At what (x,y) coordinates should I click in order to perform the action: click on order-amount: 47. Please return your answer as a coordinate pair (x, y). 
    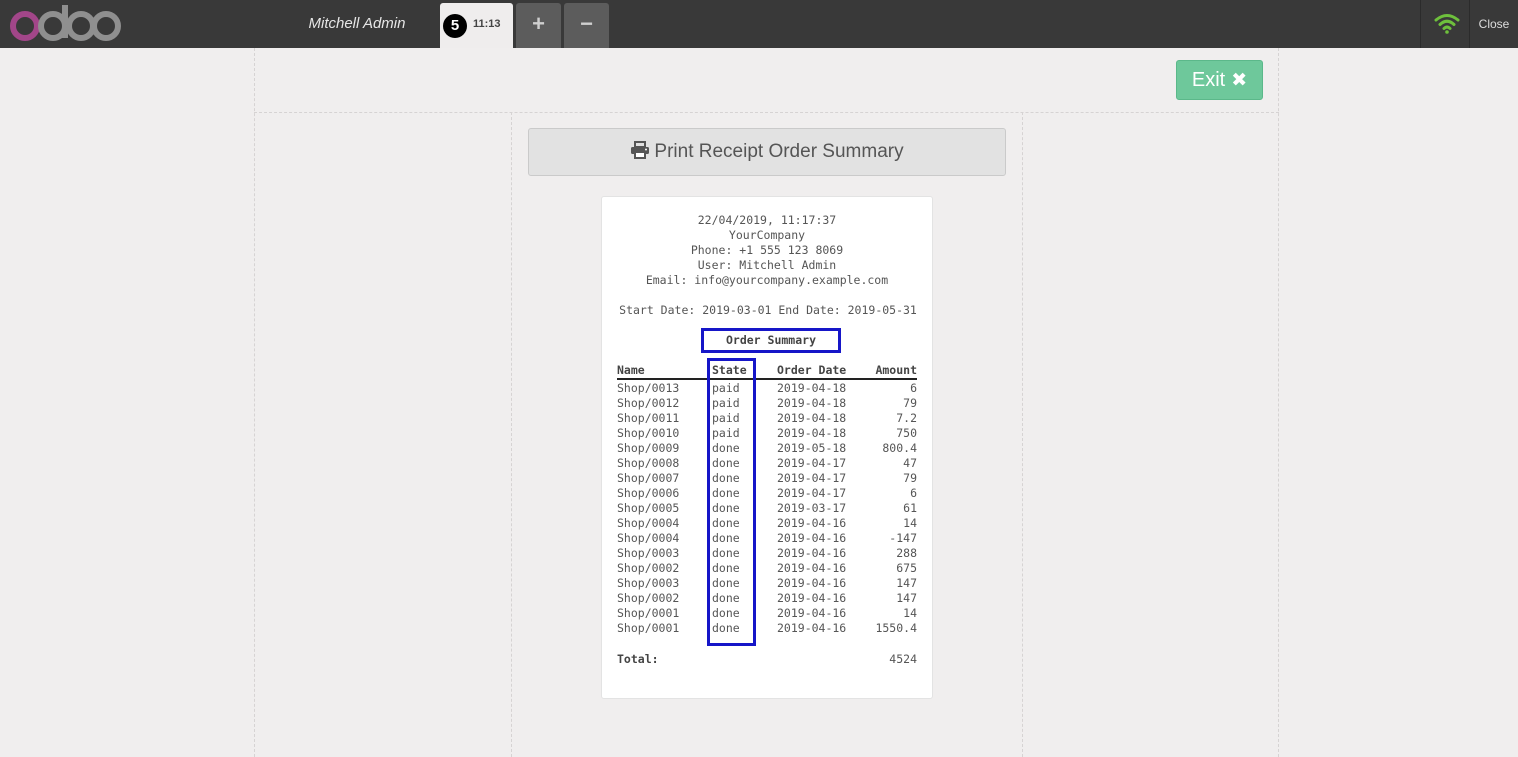
    Looking at the image, I should click on (910, 463).